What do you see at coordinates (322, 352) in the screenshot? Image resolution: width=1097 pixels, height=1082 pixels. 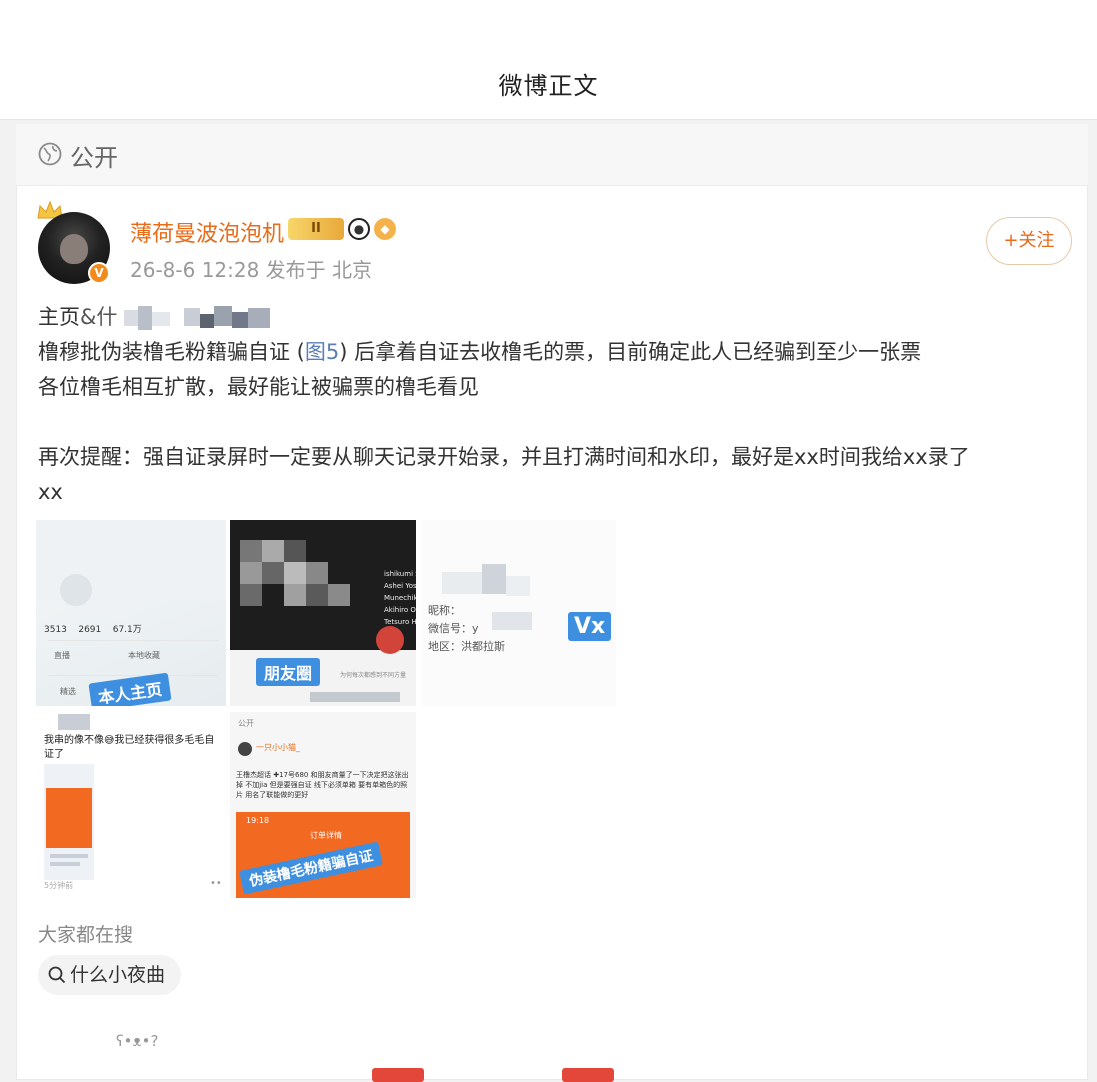 I see `image-link: 图5` at bounding box center [322, 352].